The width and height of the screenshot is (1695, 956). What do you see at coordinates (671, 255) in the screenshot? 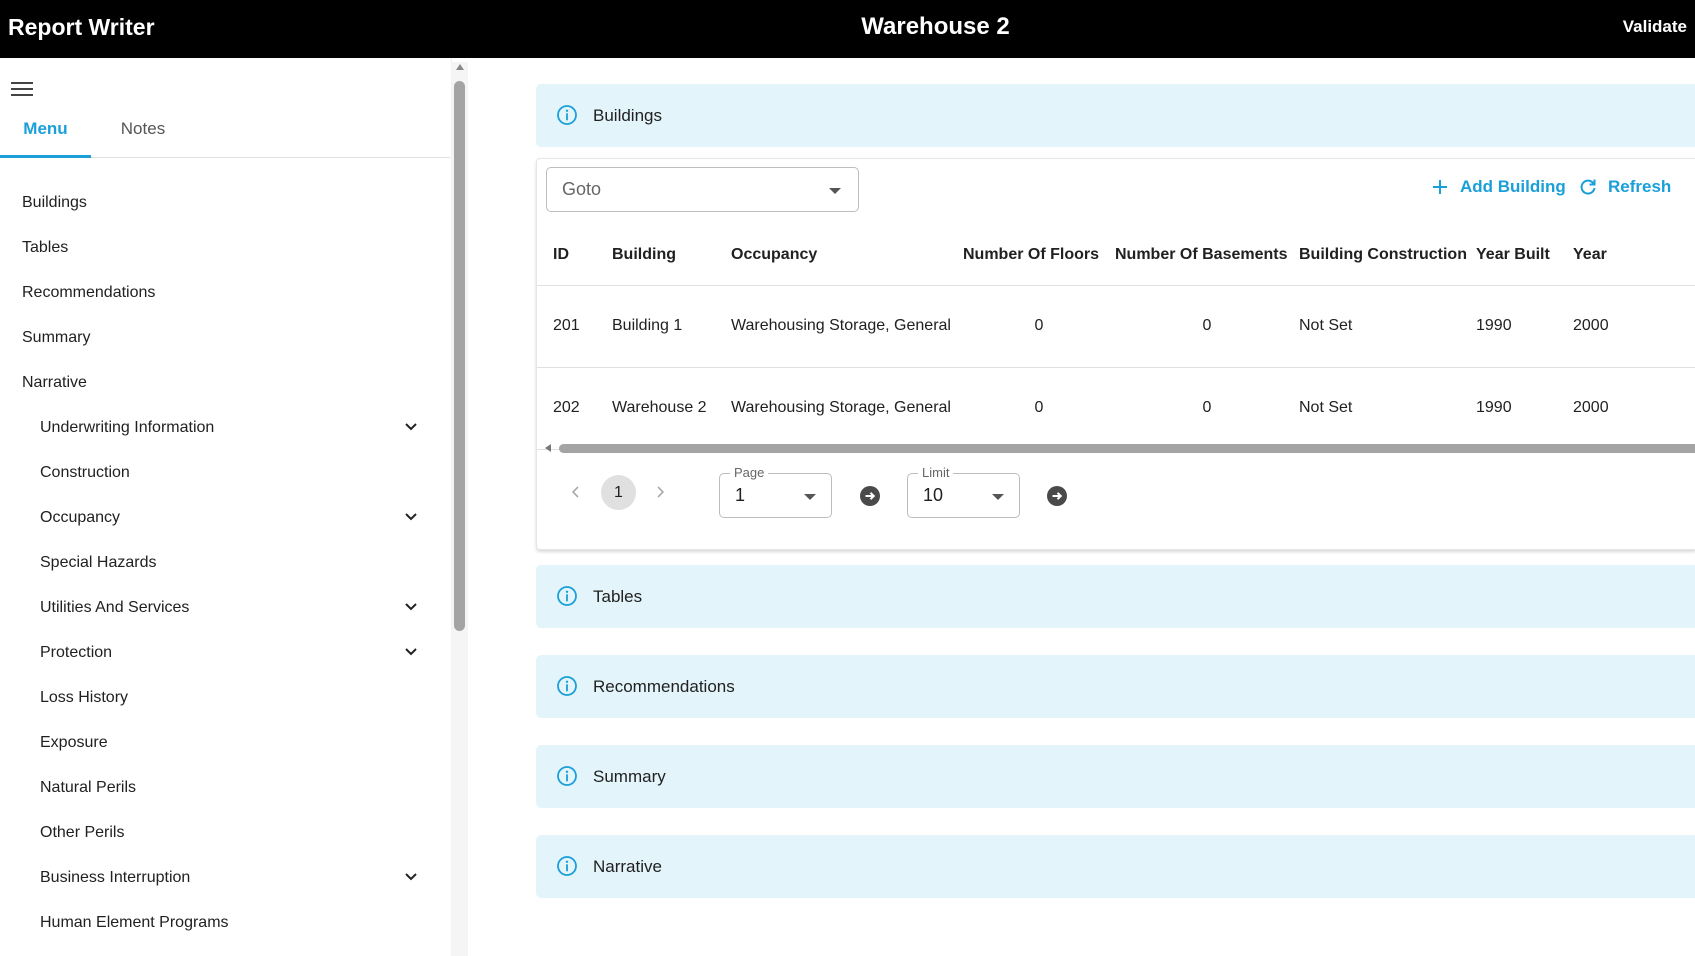
I see `column-header-building: Building` at bounding box center [671, 255].